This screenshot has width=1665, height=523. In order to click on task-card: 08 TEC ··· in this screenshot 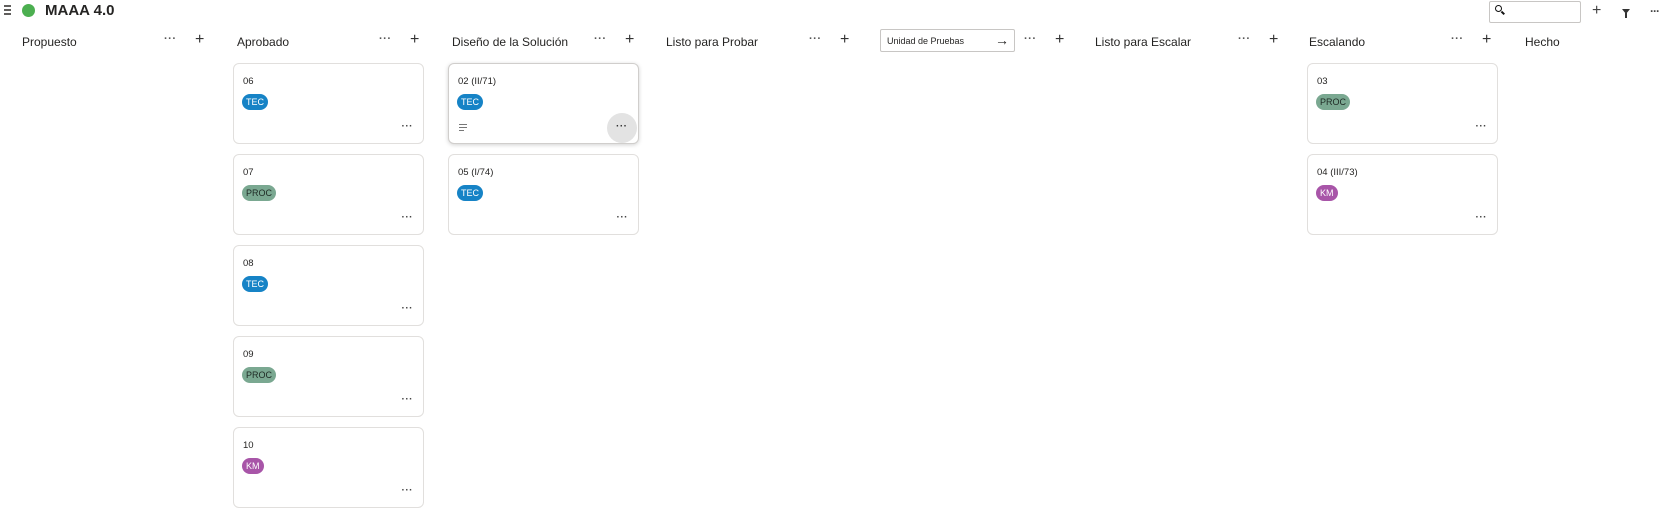, I will do `click(328, 285)`.